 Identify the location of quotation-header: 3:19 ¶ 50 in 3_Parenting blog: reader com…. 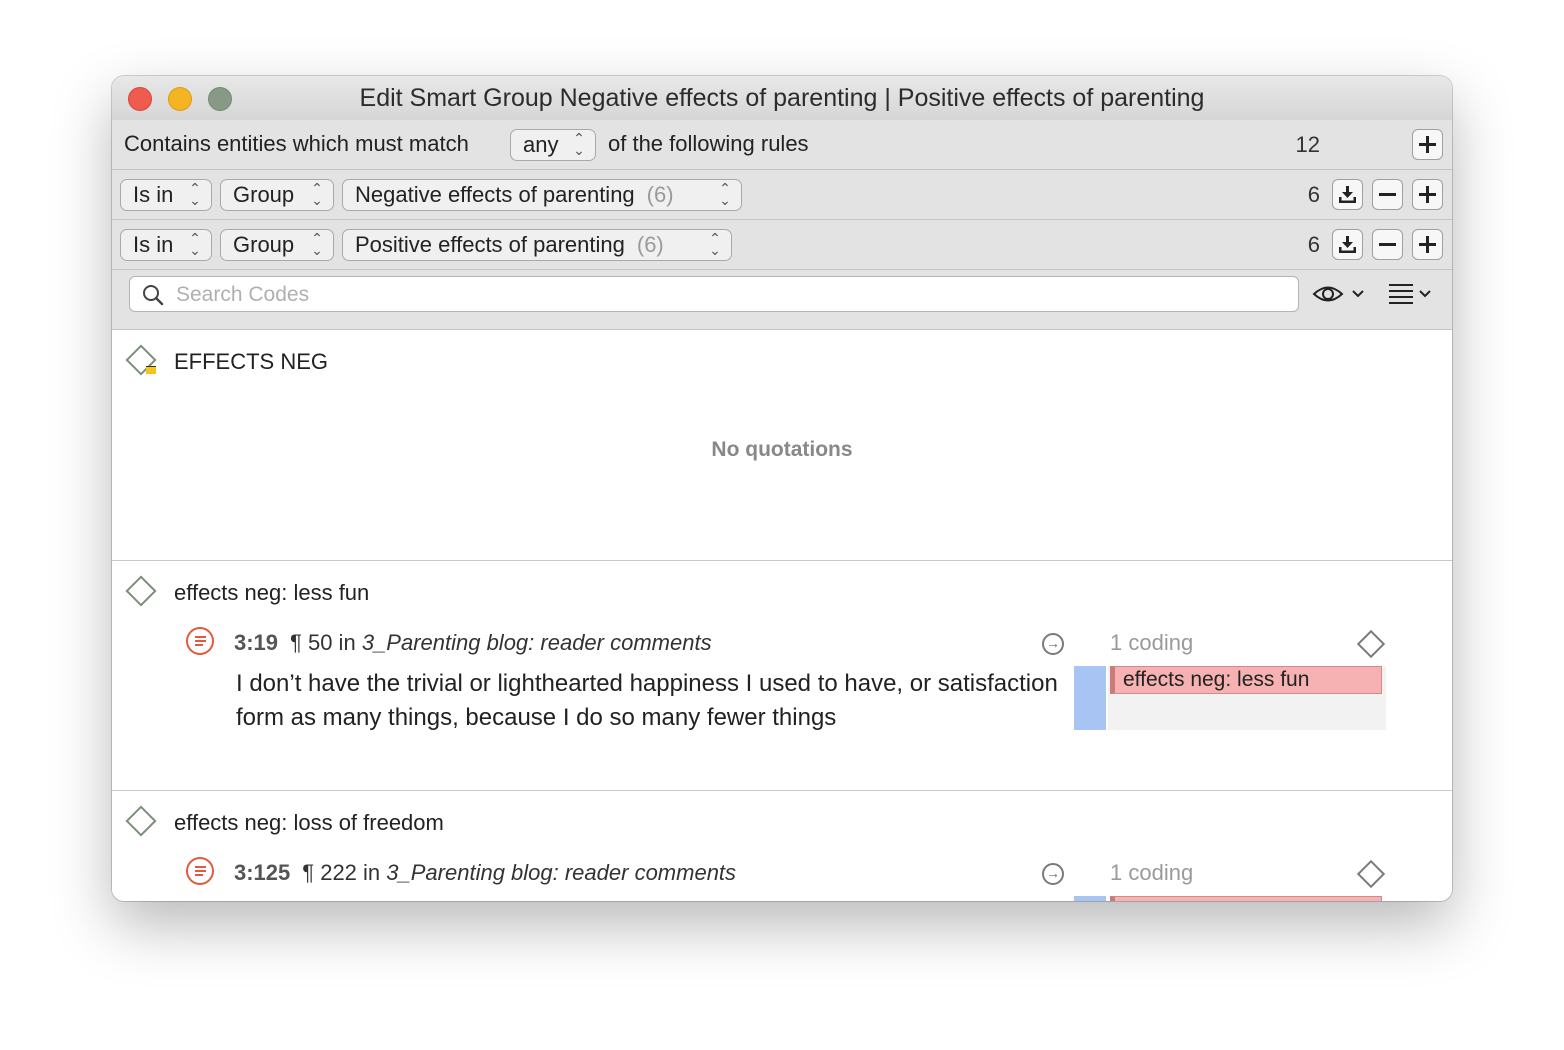
(473, 643).